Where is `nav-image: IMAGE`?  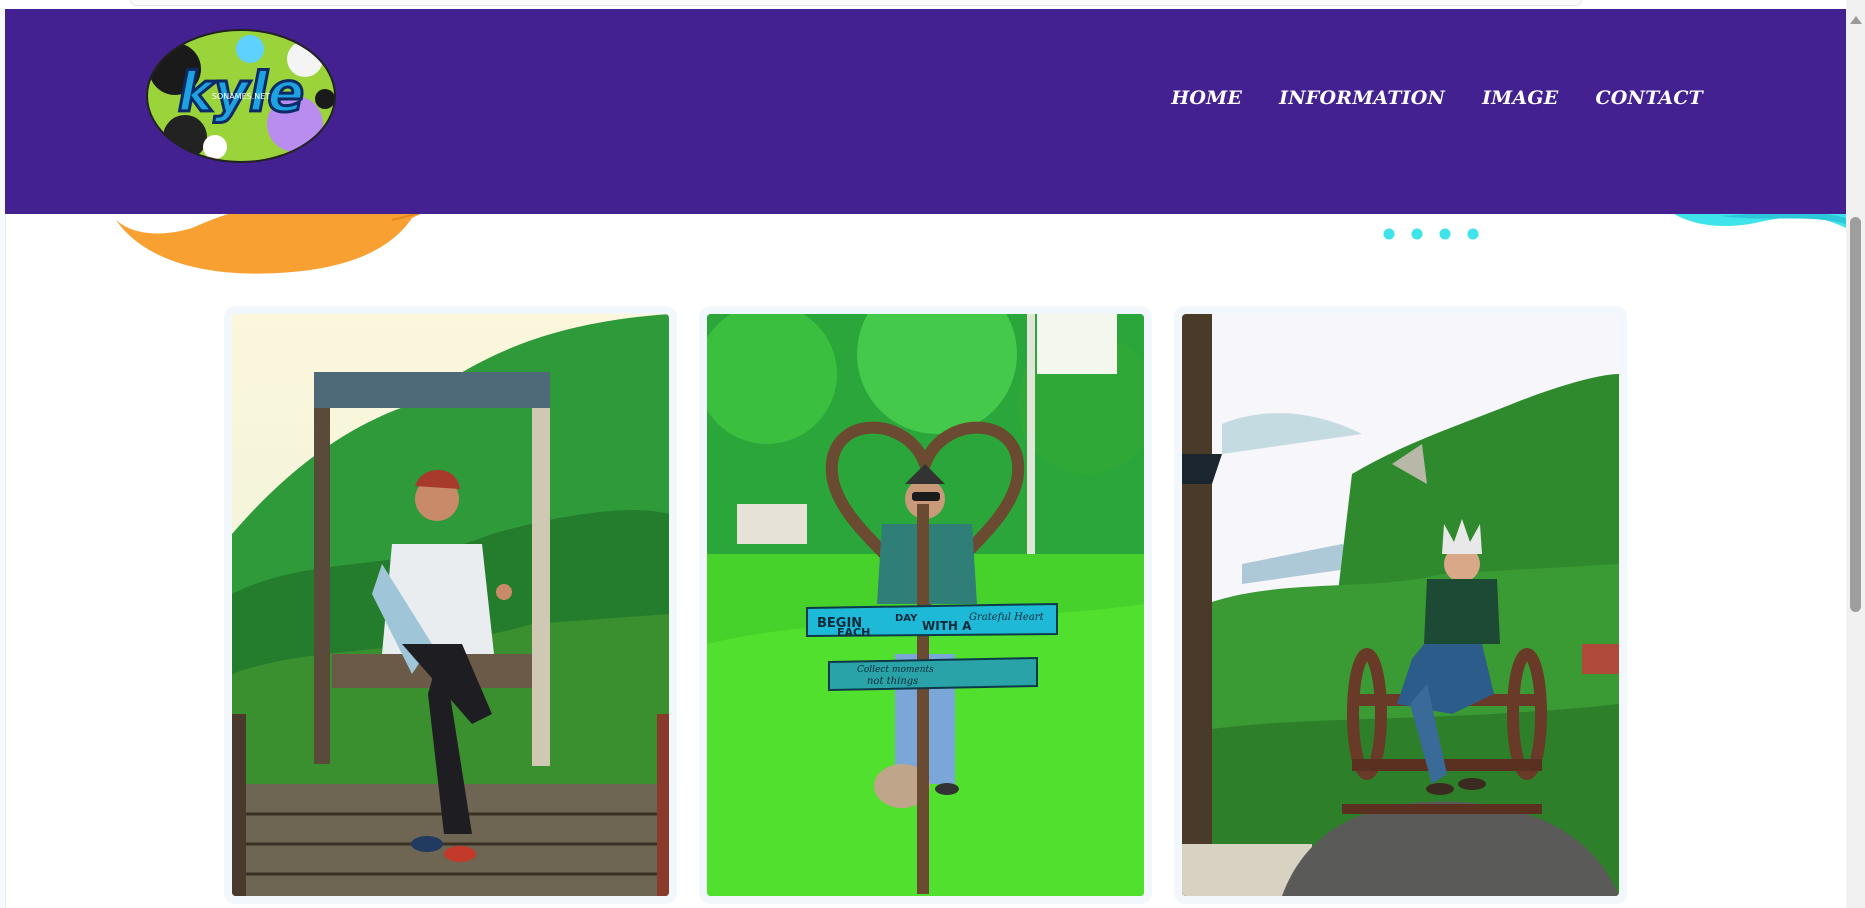 nav-image: IMAGE is located at coordinates (1520, 98).